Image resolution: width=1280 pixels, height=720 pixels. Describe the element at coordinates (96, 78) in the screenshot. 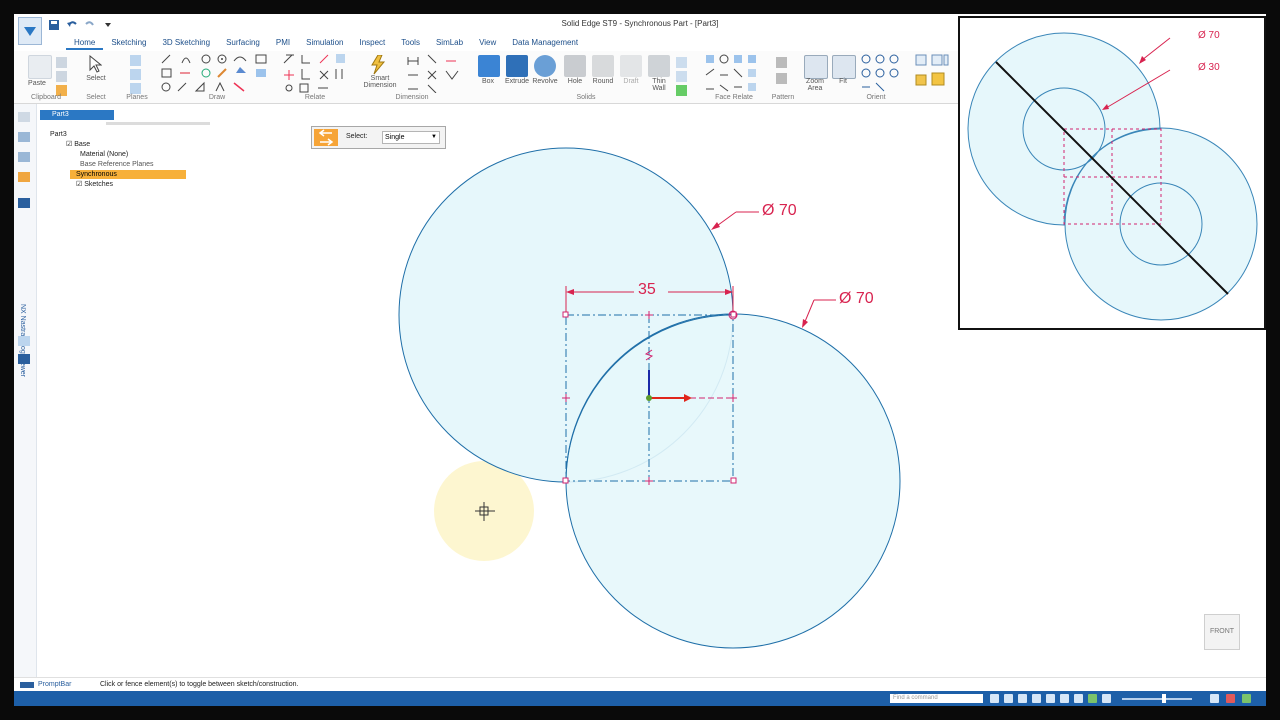

I see `select-label: Select` at that location.